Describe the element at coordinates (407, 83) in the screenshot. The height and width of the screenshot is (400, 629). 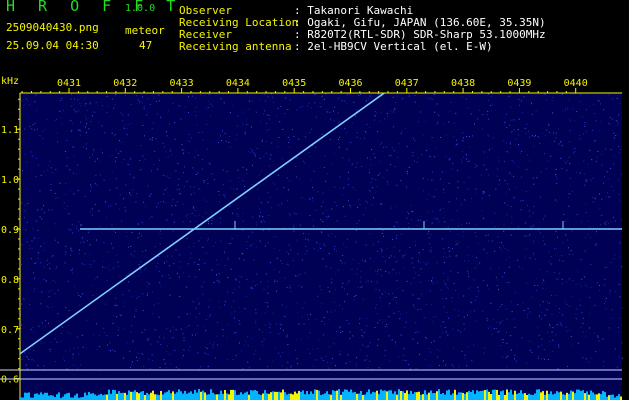
I see `time-tick-label: 0437` at that location.